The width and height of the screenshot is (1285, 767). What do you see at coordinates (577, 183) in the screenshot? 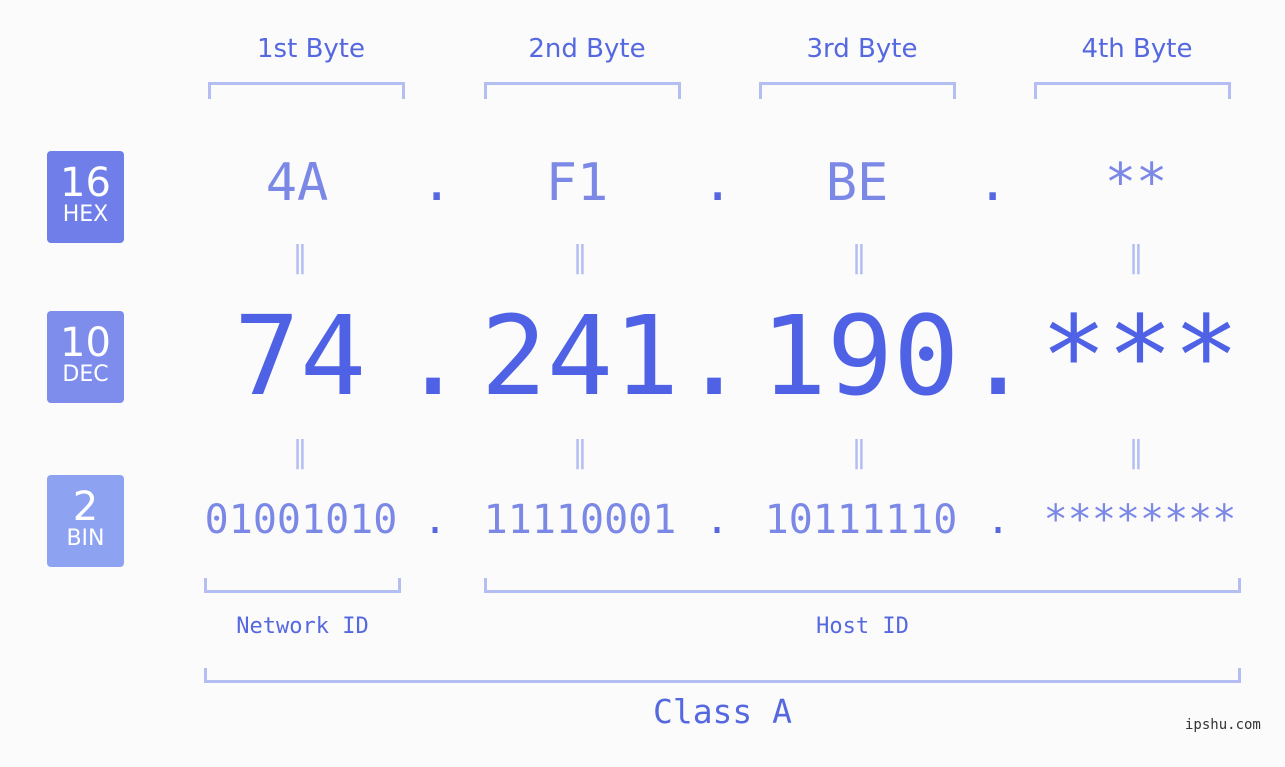
I see `hex-byte-2: F1` at bounding box center [577, 183].